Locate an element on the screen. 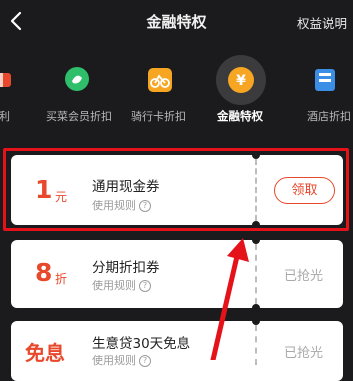 The height and width of the screenshot is (381, 353). category-welfare-label: 福利 is located at coordinates (5, 116).